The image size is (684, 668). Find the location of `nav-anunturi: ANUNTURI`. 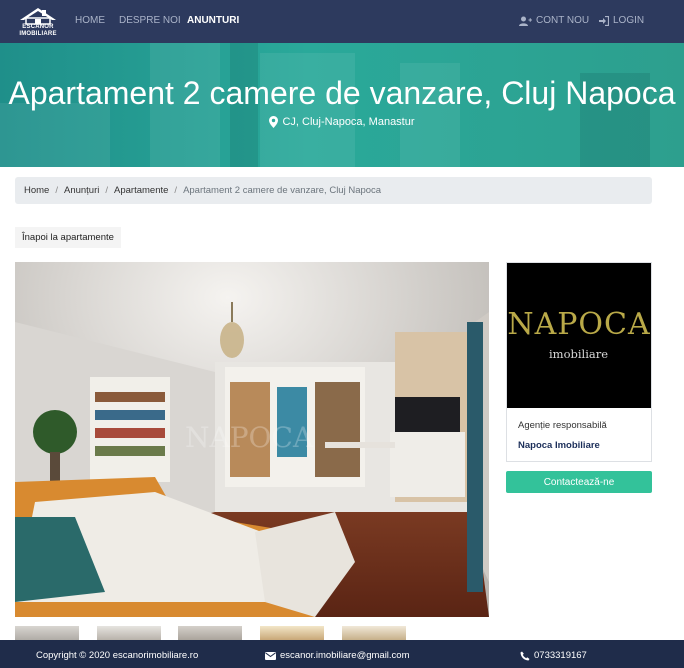

nav-anunturi: ANUNTURI is located at coordinates (213, 20).